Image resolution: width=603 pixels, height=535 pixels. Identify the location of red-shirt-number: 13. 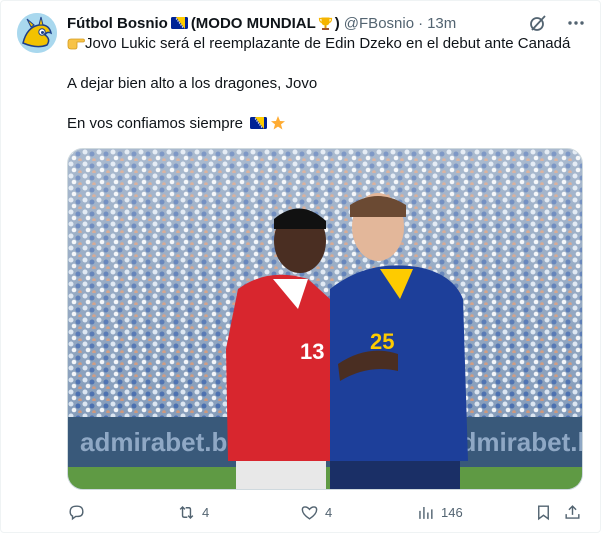
(312, 351).